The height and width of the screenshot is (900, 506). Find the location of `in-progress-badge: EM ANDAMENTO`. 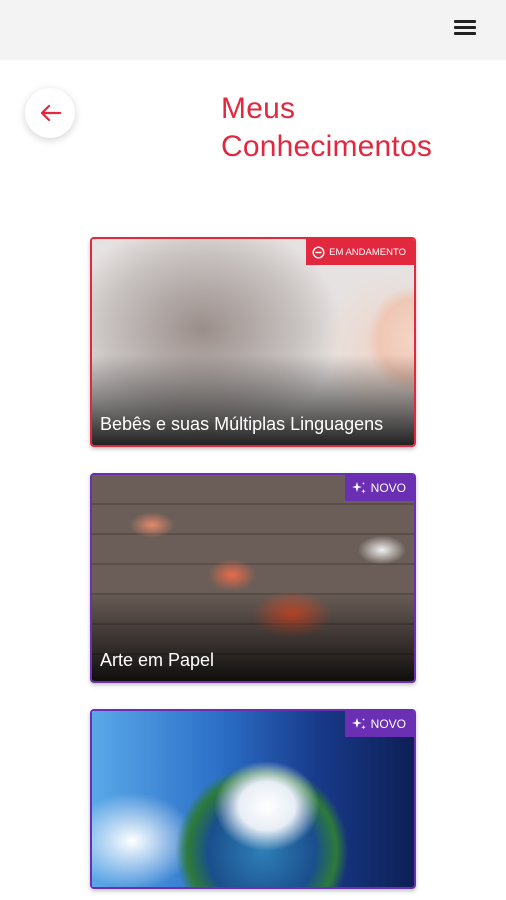

in-progress-badge: EM ANDAMENTO is located at coordinates (360, 252).